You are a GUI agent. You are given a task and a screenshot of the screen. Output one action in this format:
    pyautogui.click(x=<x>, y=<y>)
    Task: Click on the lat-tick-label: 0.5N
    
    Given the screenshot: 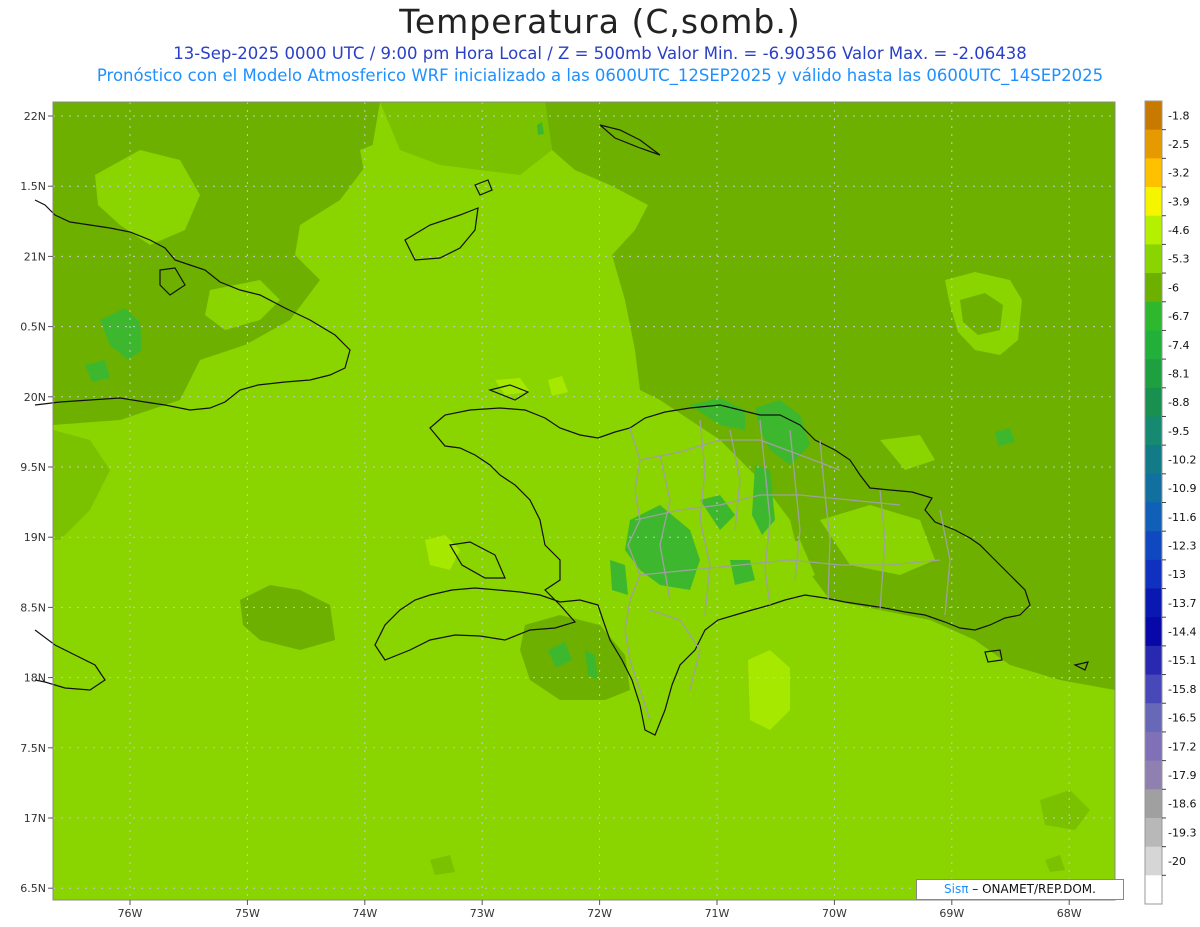 What is the action you would take?
    pyautogui.click(x=33, y=327)
    